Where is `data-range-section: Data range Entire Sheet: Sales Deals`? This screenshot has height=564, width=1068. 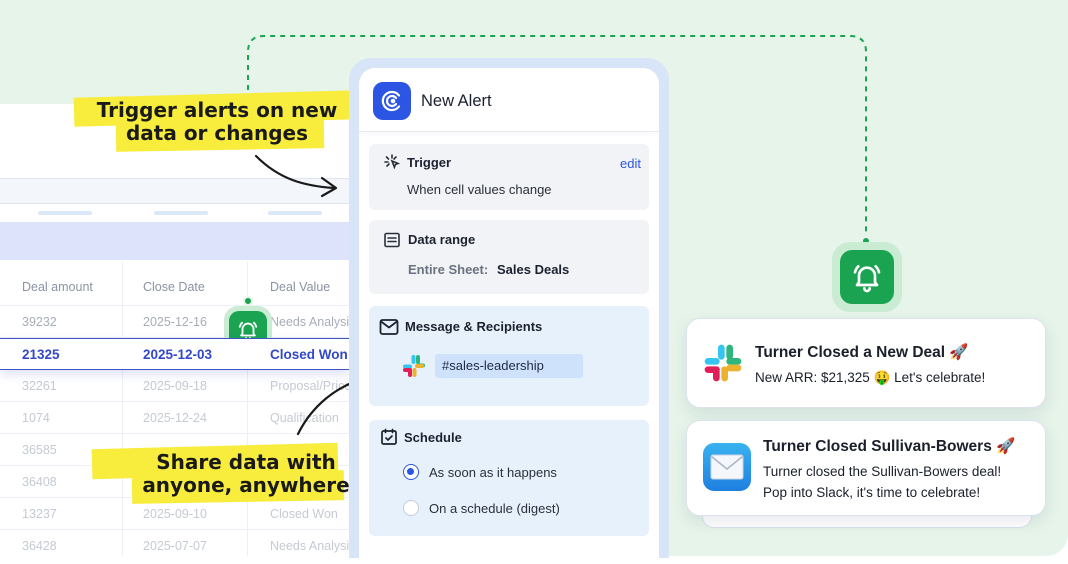
data-range-section: Data range Entire Sheet: Sales Deals is located at coordinates (509, 257).